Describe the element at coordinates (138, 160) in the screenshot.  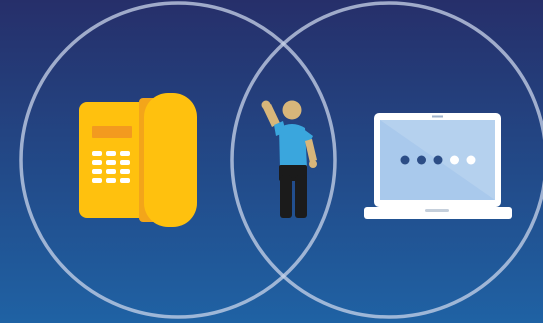
I see `desk-phone-icon` at that location.